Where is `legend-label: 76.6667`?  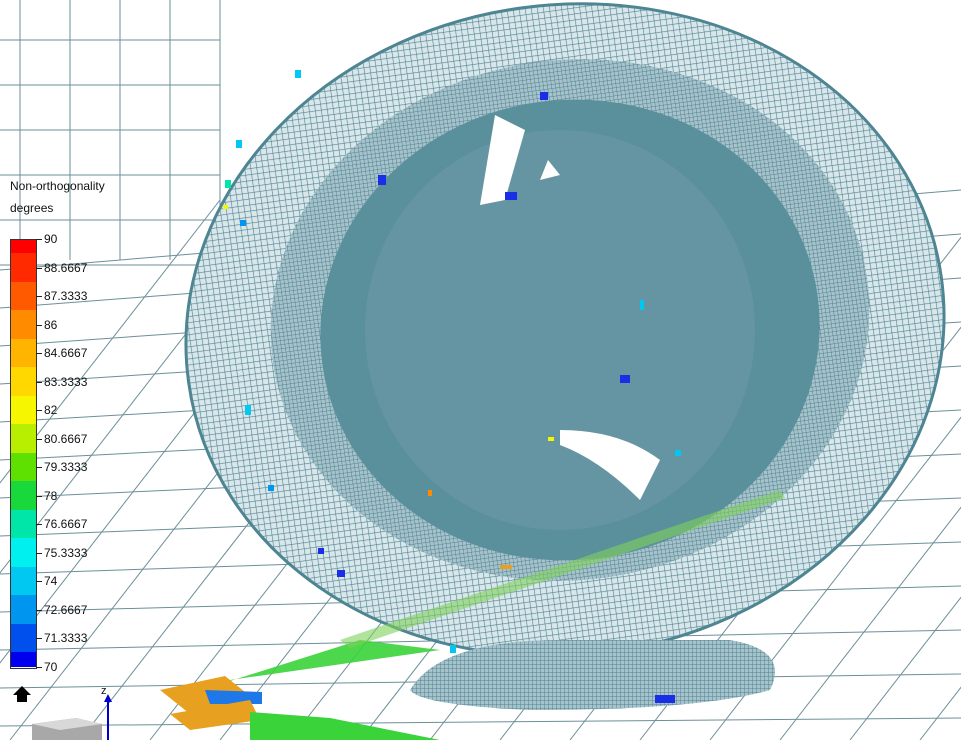
legend-label: 76.6667 is located at coordinates (66, 524).